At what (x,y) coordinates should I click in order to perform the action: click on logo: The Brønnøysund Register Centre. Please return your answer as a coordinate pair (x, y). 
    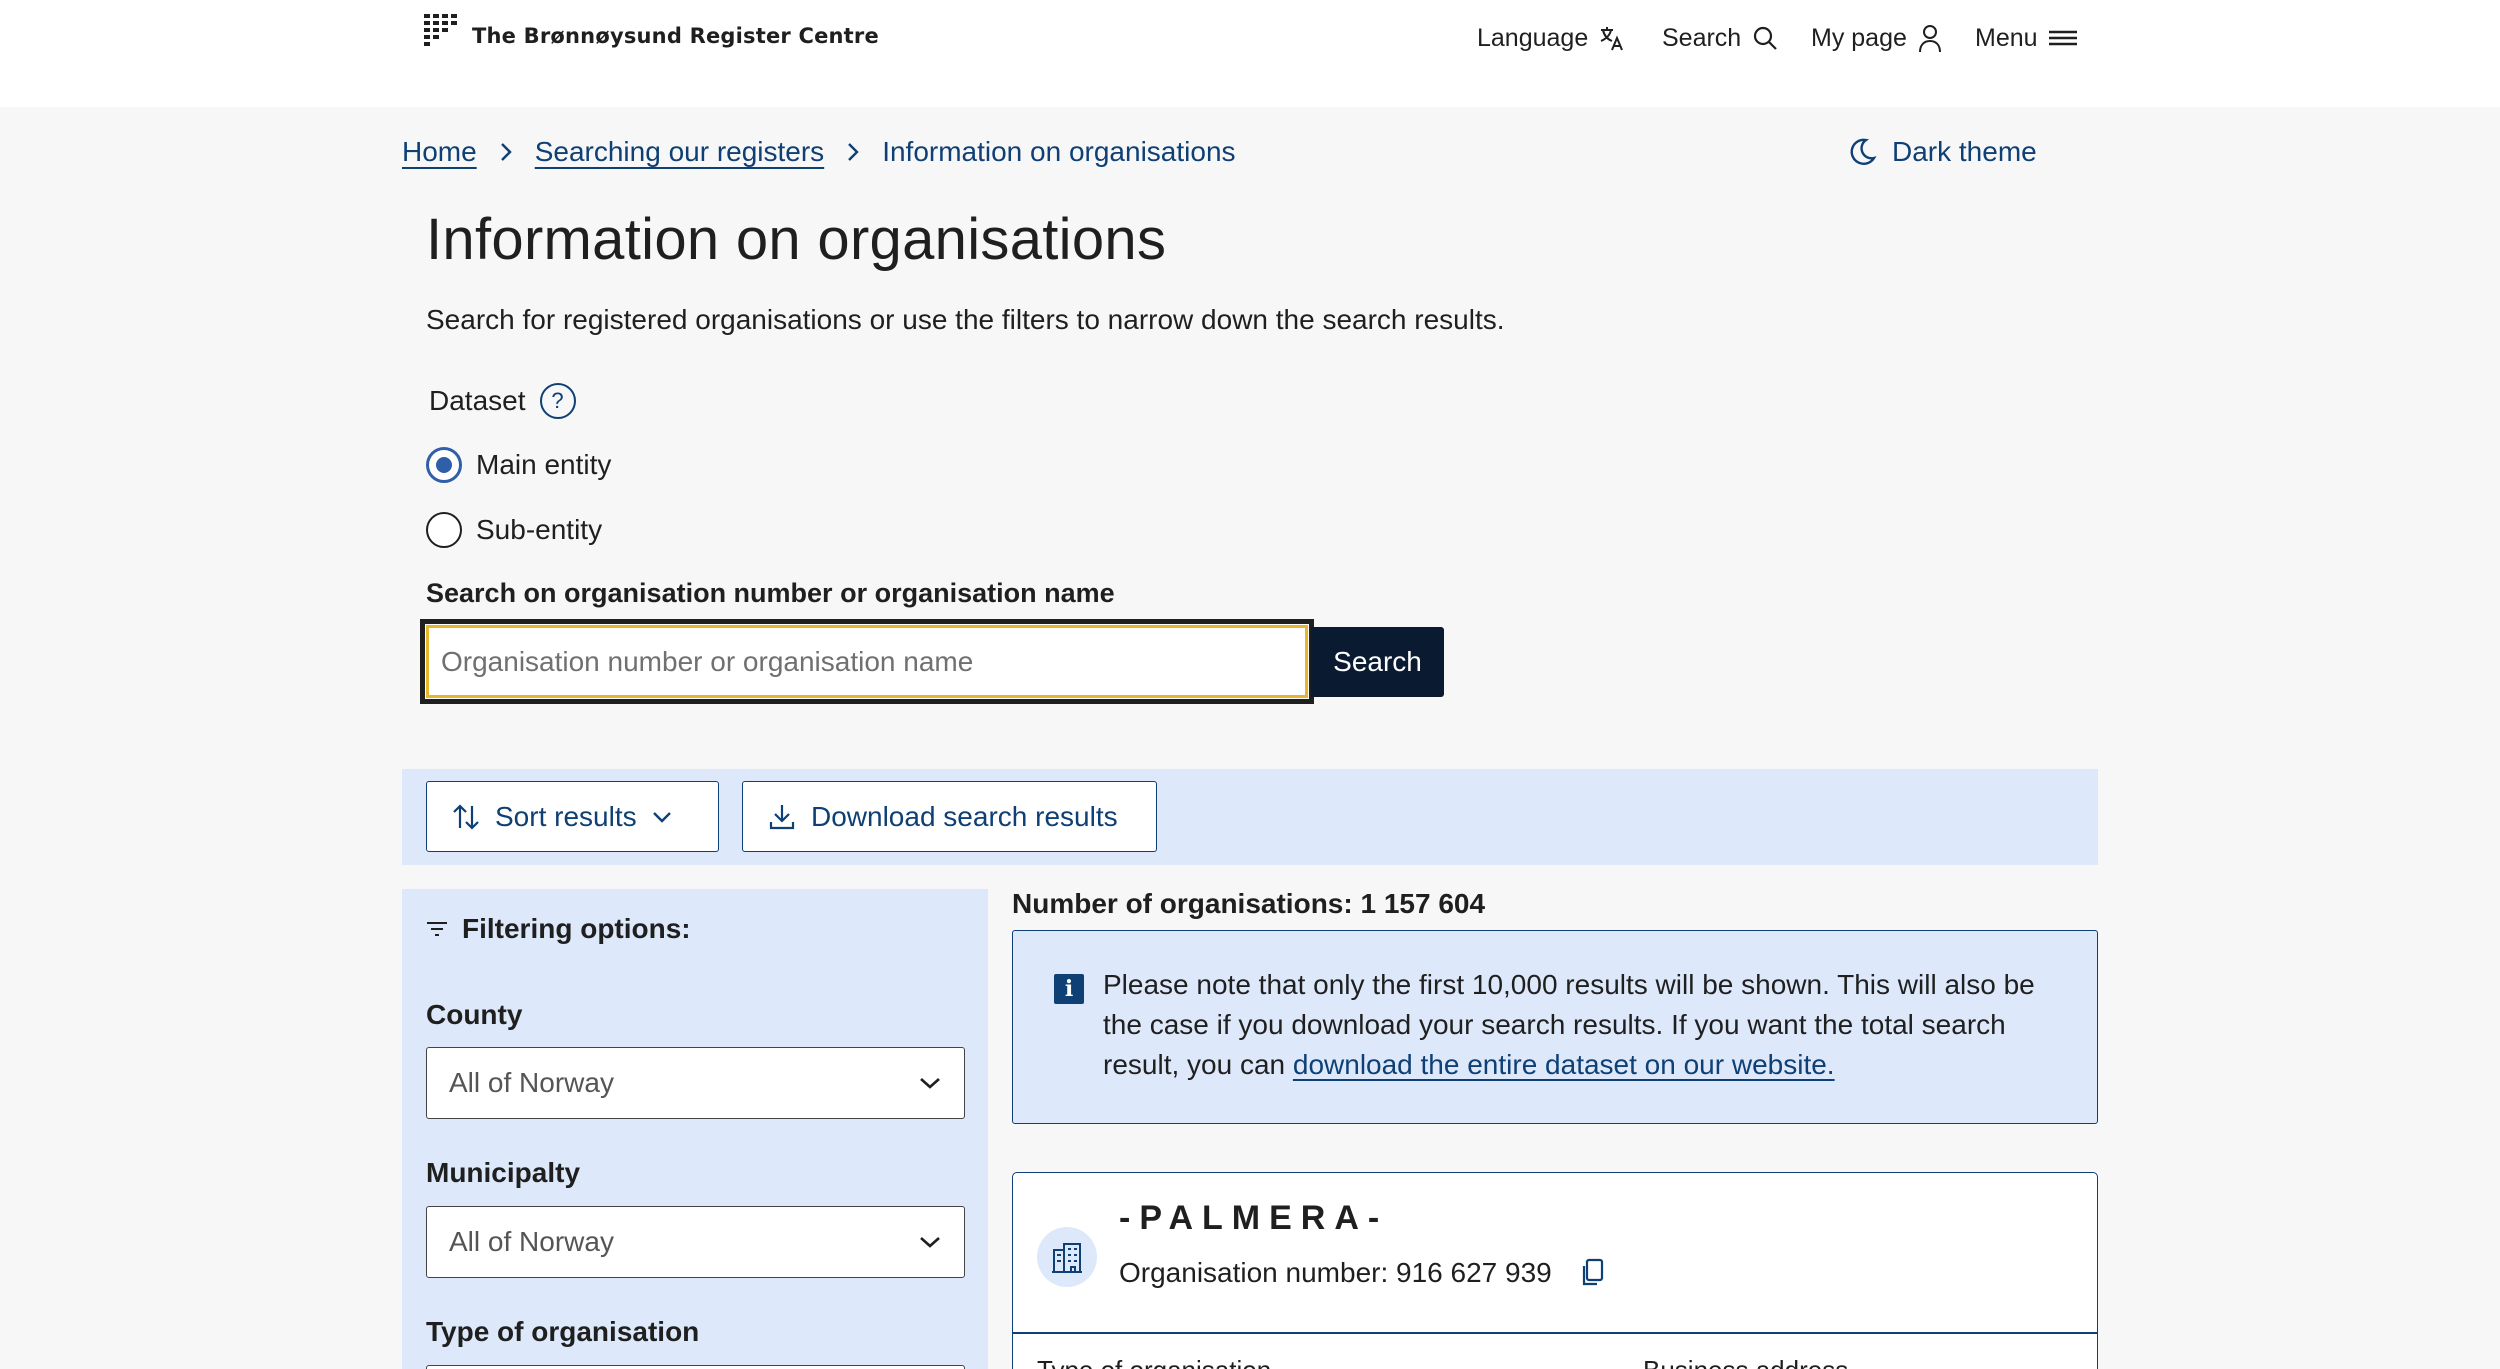
    Looking at the image, I should click on (651, 31).